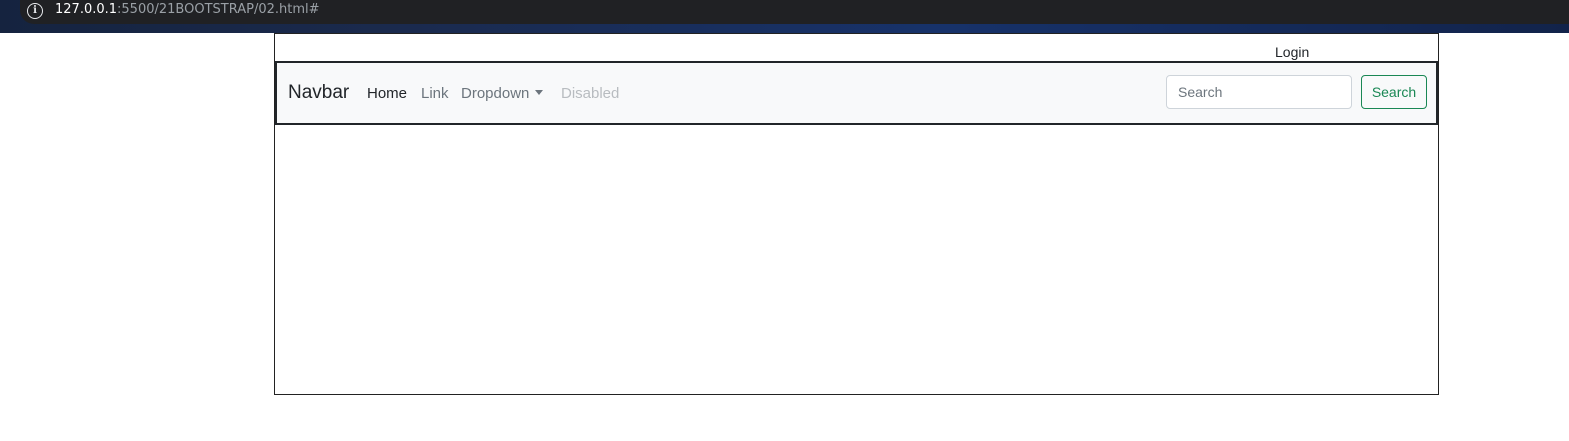 The image size is (1569, 441). What do you see at coordinates (218, 9) in the screenshot?
I see `url-path: :5500/21BOOTSTRAP/02.html#` at bounding box center [218, 9].